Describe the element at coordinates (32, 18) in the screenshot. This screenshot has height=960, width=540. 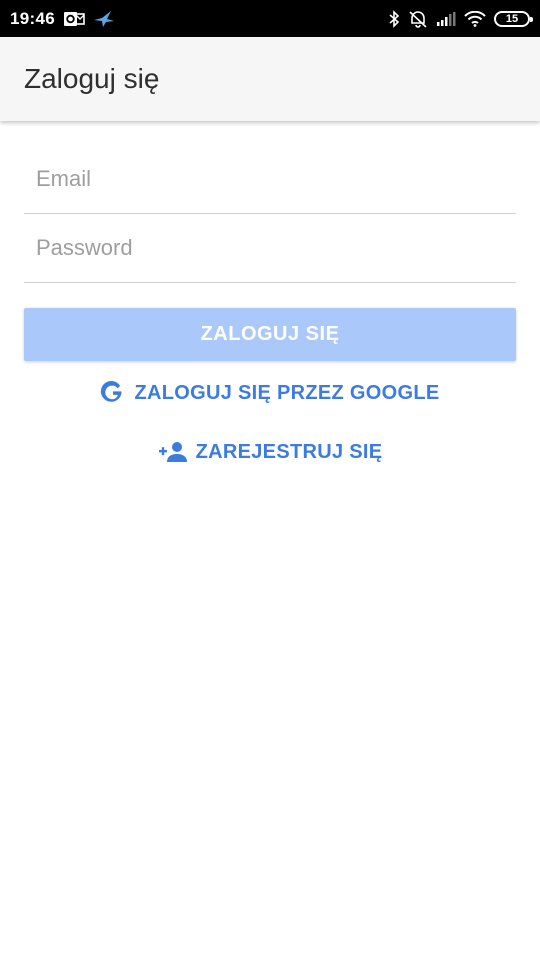
I see `status-time: 19:46` at that location.